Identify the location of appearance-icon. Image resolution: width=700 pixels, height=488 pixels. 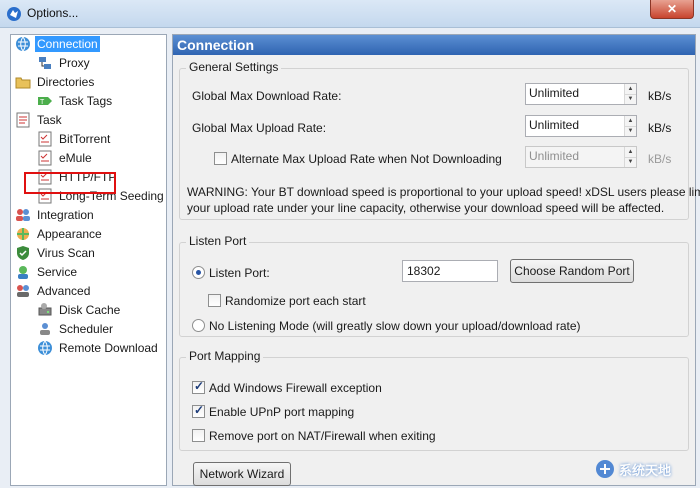
(23, 234).